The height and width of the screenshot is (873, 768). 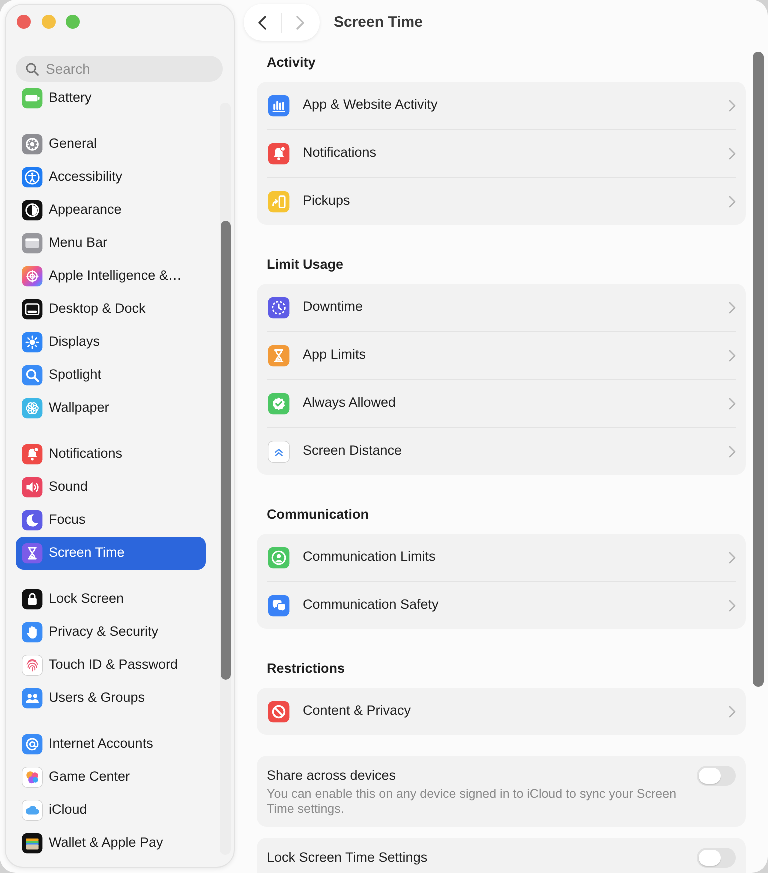 What do you see at coordinates (111, 744) in the screenshot?
I see `sidebar-item: Internet Accounts` at bounding box center [111, 744].